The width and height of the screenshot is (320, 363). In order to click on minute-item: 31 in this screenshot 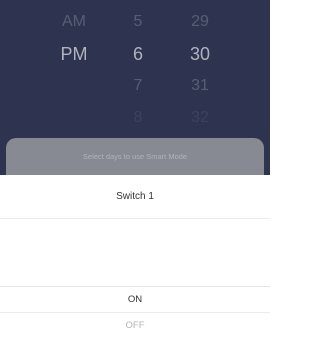, I will do `click(200, 86)`.